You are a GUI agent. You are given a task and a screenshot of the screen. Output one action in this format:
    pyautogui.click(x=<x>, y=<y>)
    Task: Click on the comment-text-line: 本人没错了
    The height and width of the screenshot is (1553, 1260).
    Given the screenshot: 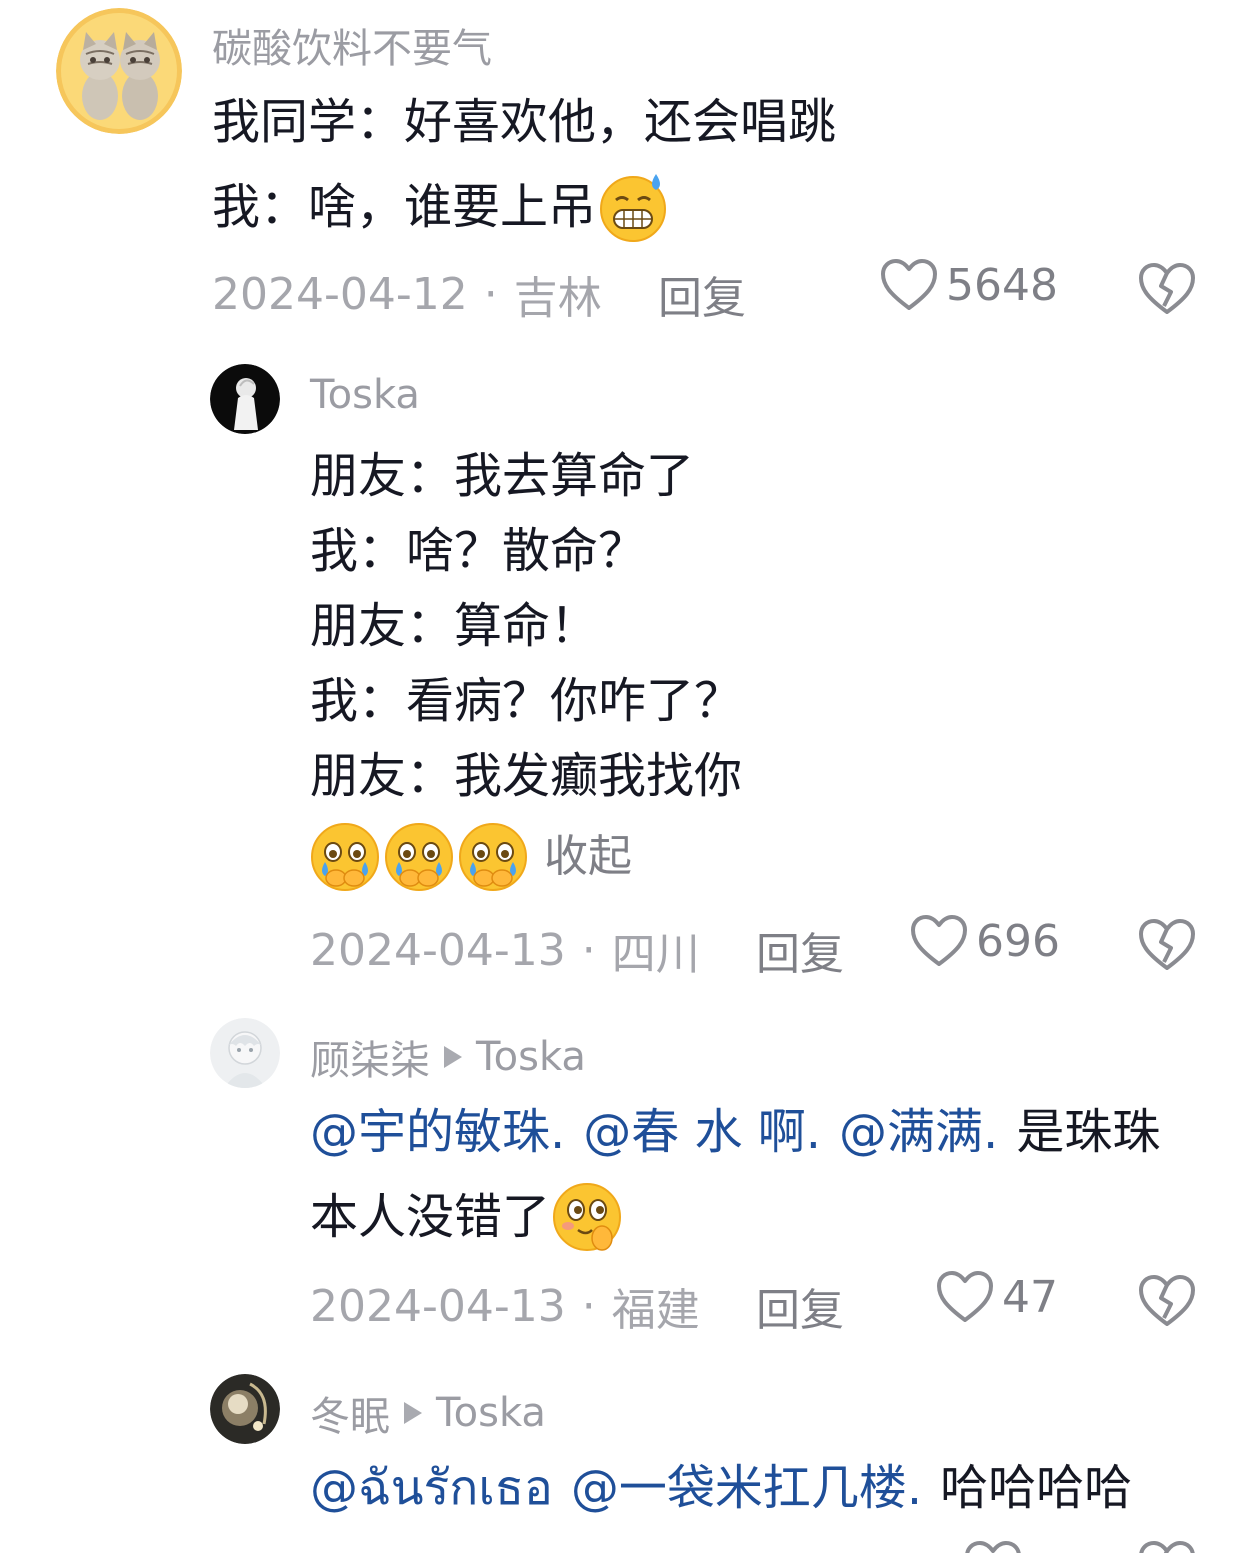 What is the action you would take?
    pyautogui.click(x=467, y=1217)
    